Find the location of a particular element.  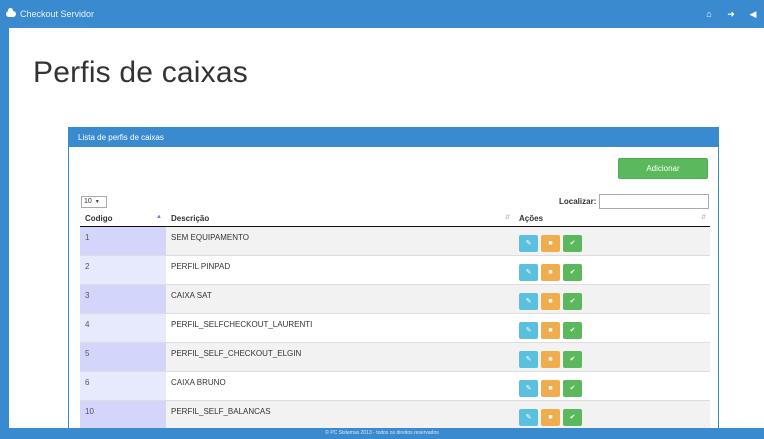

navbar-icons: ⌂ ➜ ◀ is located at coordinates (731, 14).